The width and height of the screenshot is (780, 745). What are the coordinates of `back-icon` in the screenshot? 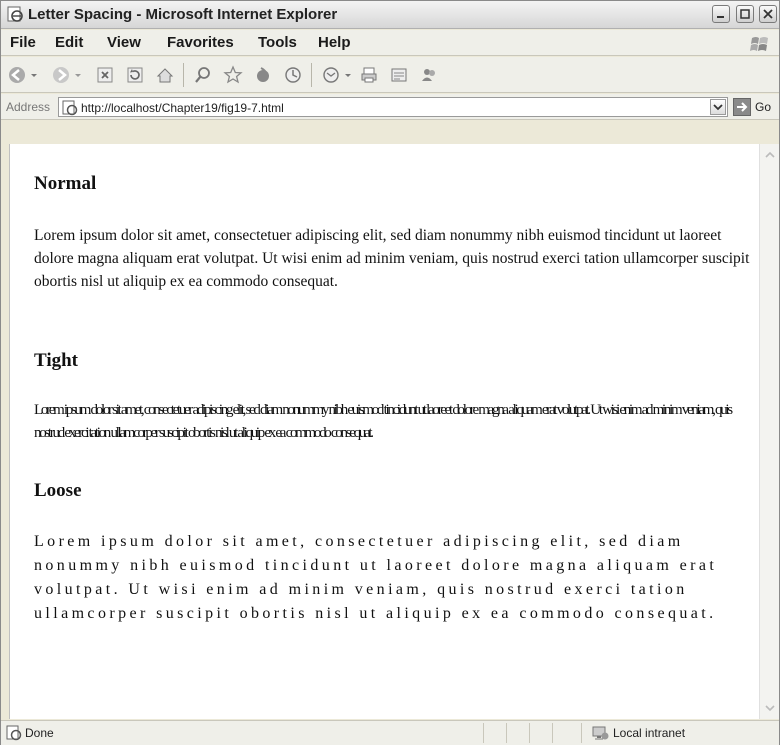 It's located at (17, 75).